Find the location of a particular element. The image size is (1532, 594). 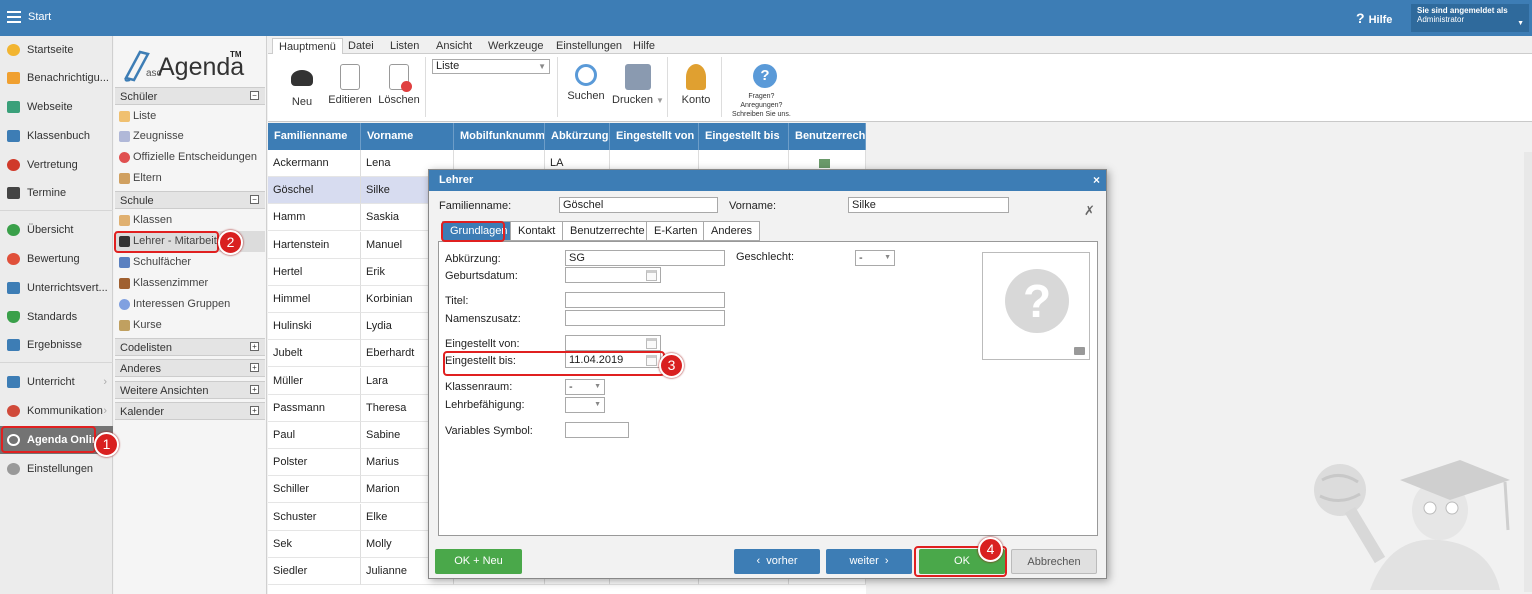

tab-benutzerrechte: Benutzerrechte is located at coordinates (607, 231).